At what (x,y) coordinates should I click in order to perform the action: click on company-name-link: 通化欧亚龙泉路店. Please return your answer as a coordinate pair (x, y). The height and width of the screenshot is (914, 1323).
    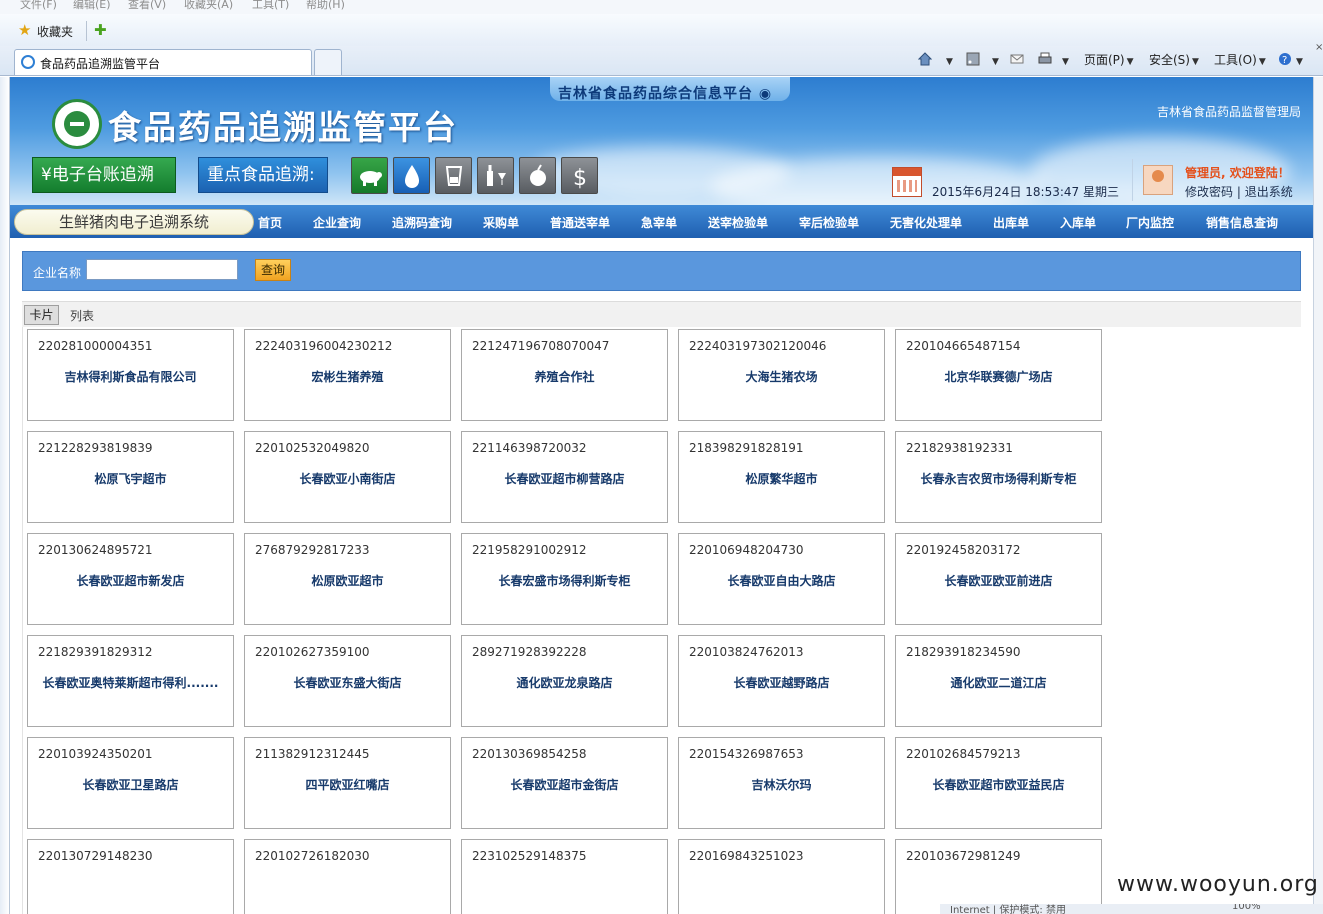
    Looking at the image, I should click on (564, 682).